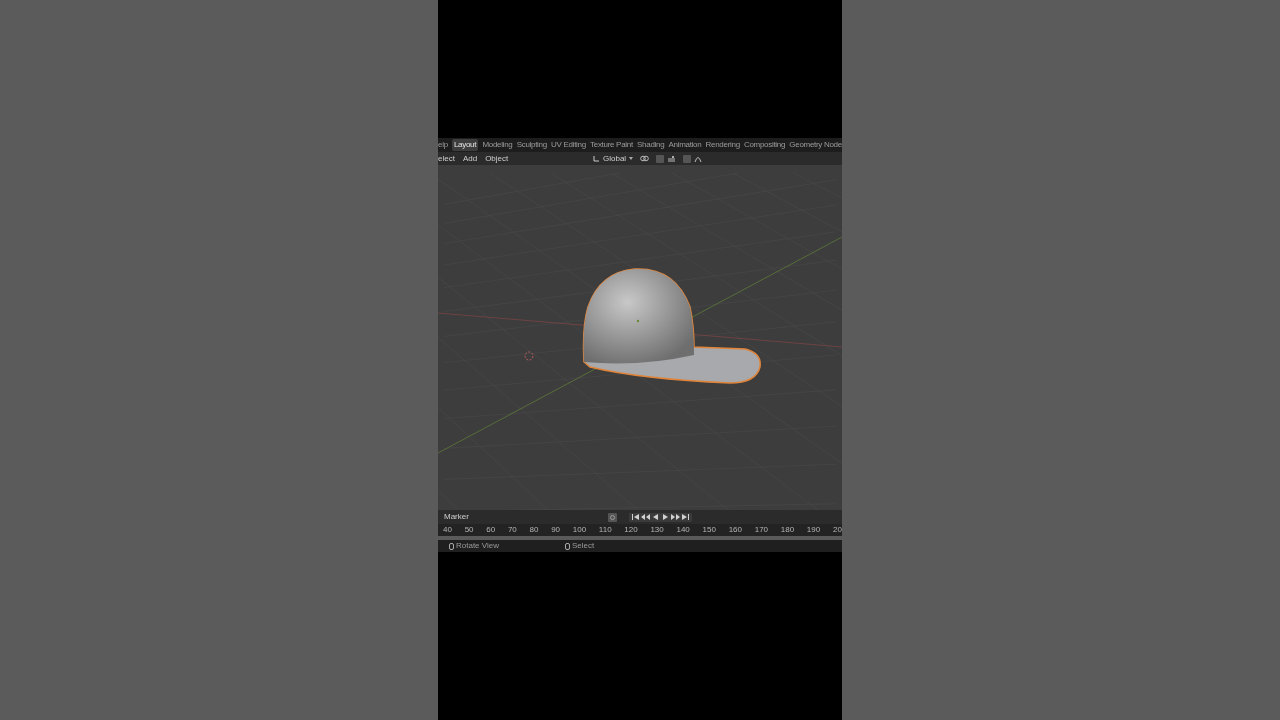 This screenshot has width=1280, height=720. I want to click on play-icon, so click(665, 517).